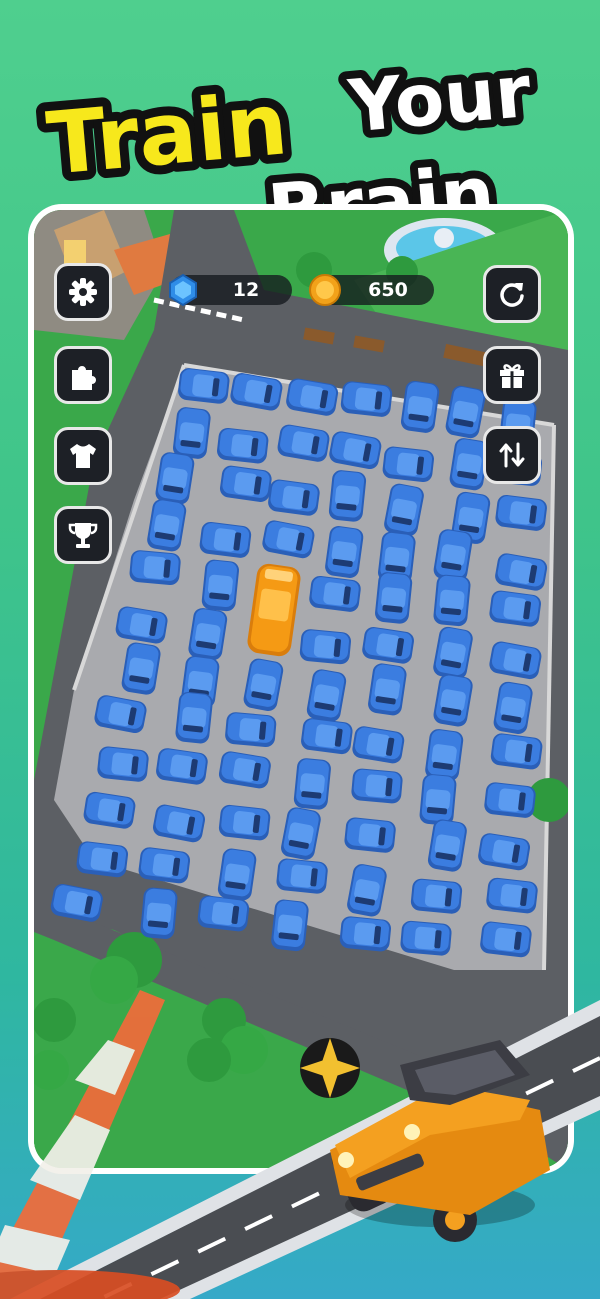 This screenshot has width=600, height=1299. I want to click on puzzle-icon, so click(84, 378).